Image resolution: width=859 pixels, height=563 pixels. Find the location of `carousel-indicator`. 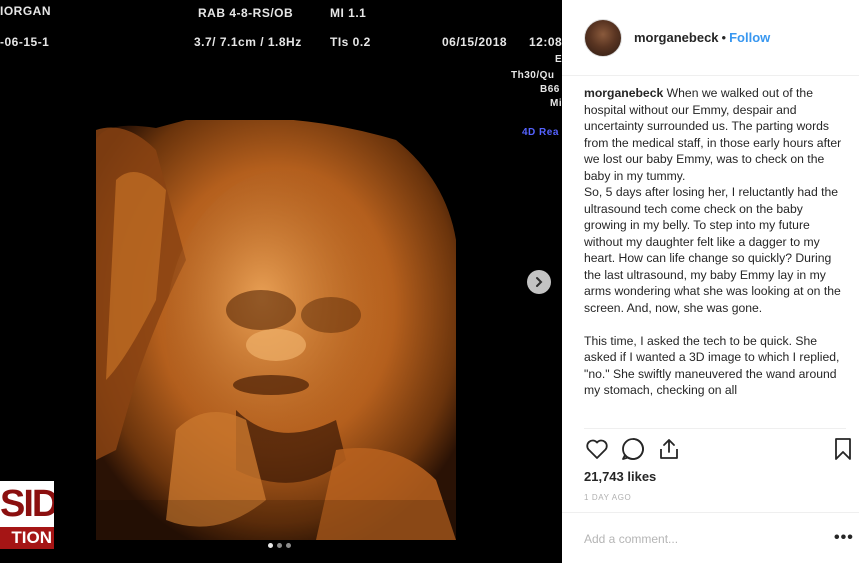

carousel-indicator is located at coordinates (279, 545).